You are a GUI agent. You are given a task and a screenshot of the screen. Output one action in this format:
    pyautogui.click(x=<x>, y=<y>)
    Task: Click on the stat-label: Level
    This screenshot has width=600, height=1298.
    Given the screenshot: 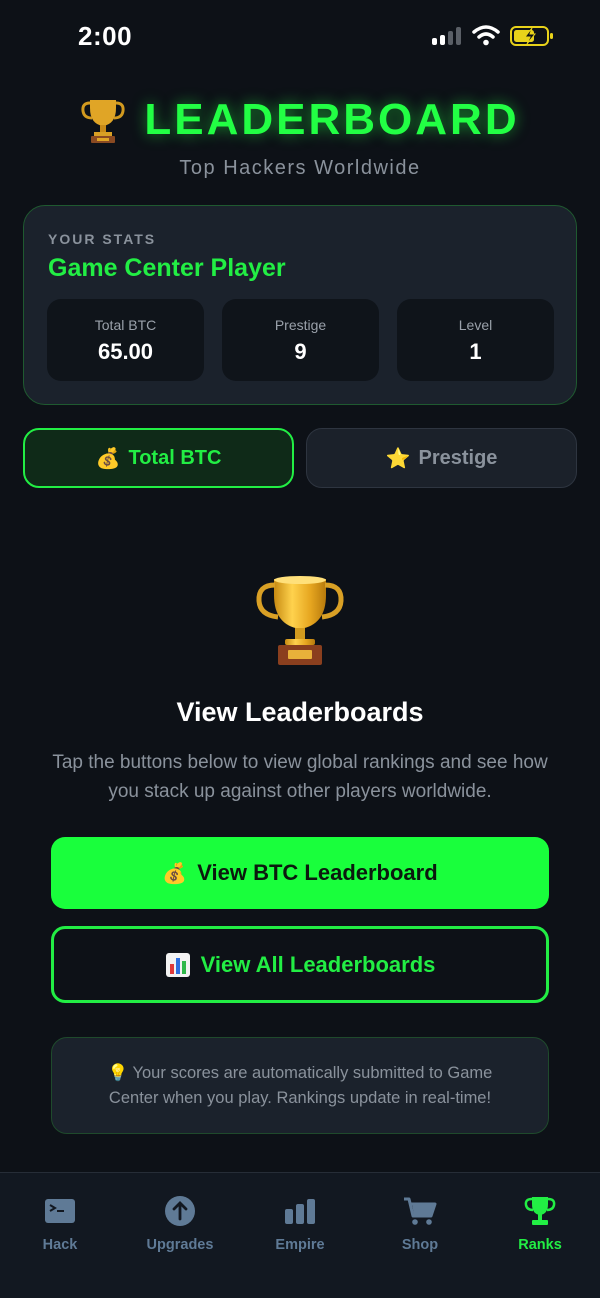 What is the action you would take?
    pyautogui.click(x=475, y=325)
    